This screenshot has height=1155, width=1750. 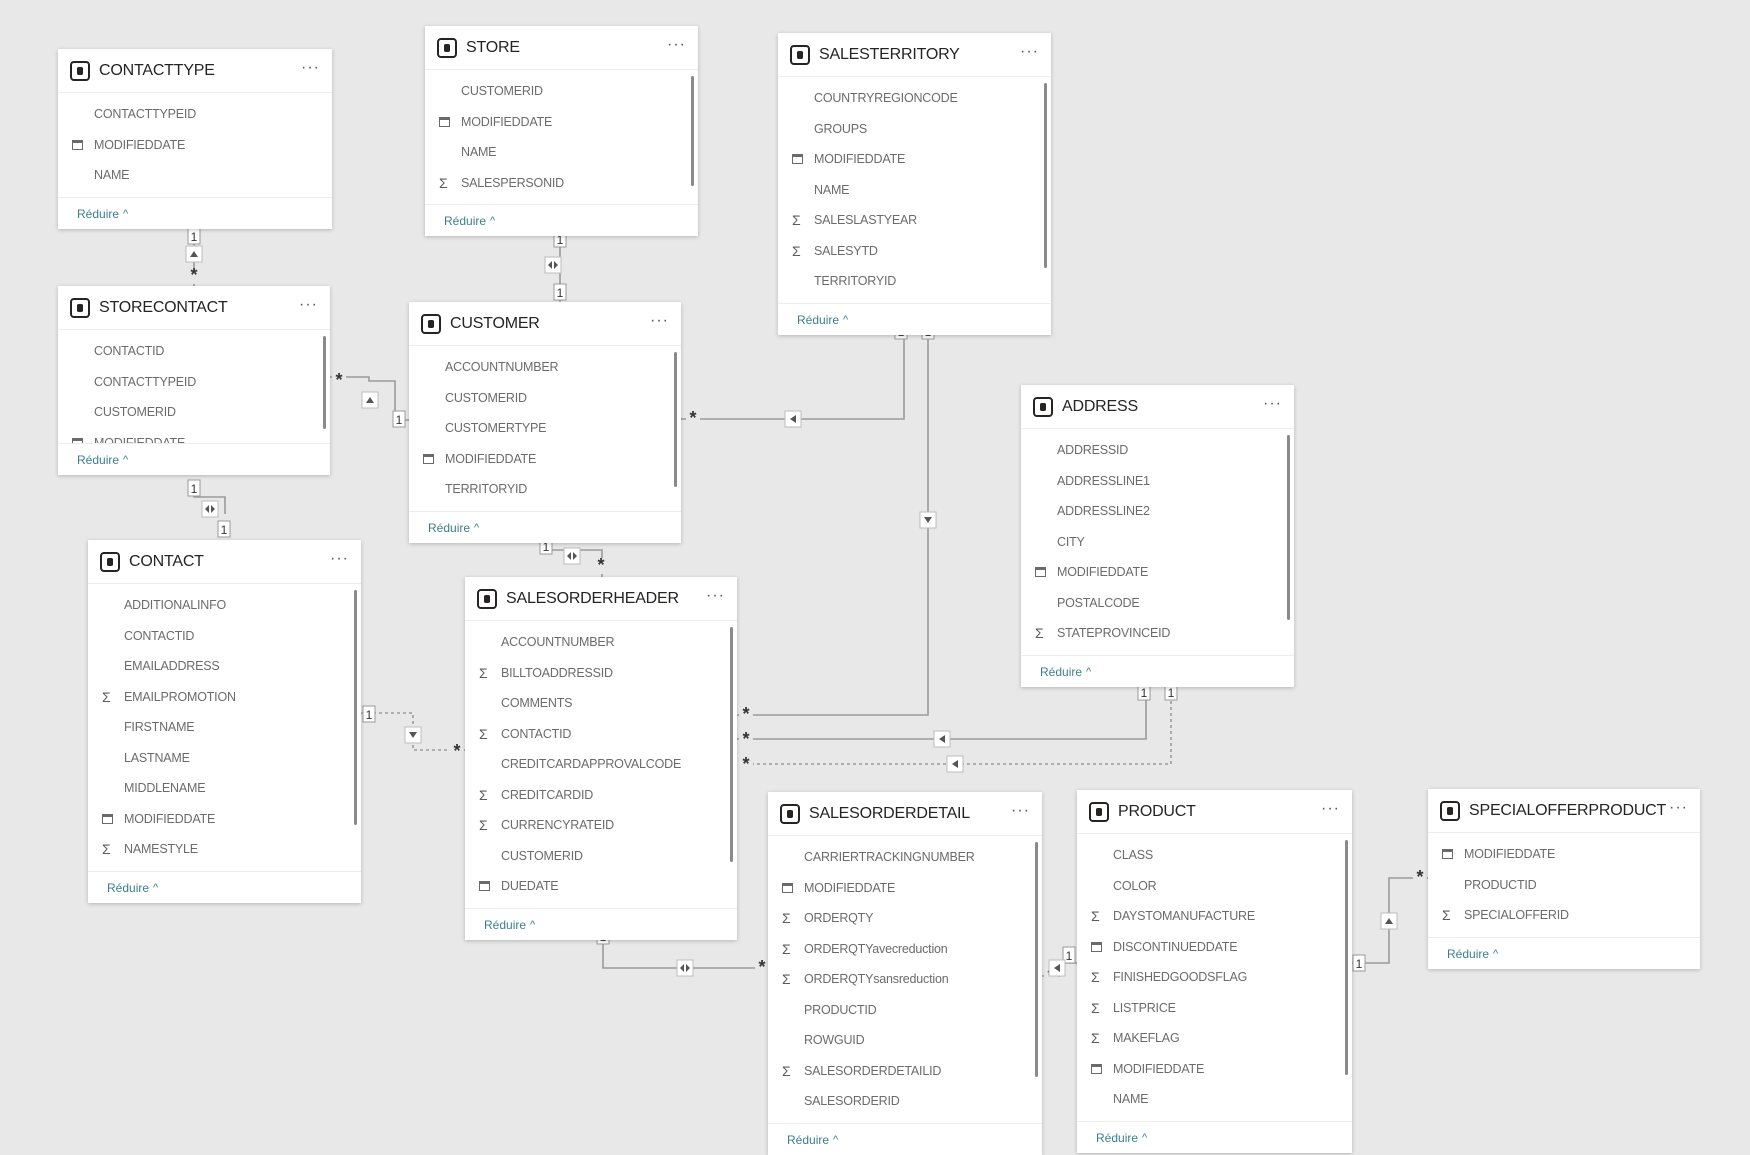 I want to click on field-row: CURRENCYRATEID, so click(x=601, y=825).